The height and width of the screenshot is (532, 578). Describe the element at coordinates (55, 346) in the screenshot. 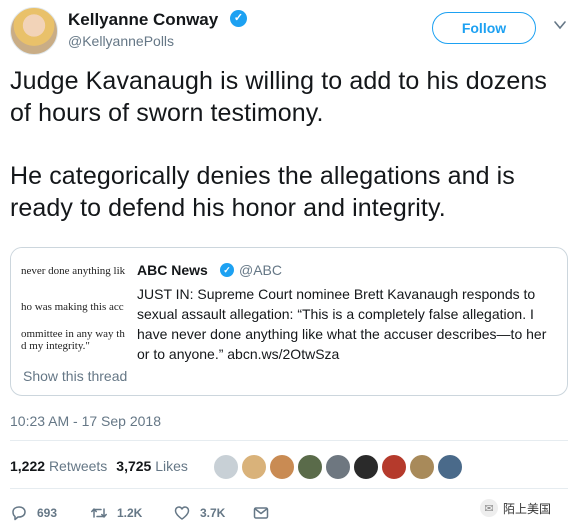

I see `thumbnail-text-line: d my integrity."` at that location.